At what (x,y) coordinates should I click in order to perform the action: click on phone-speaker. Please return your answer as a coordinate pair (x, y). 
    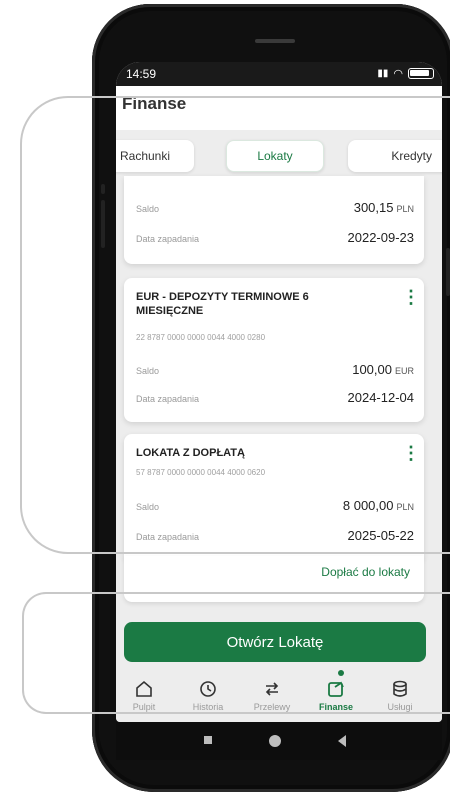
    Looking at the image, I should click on (275, 41).